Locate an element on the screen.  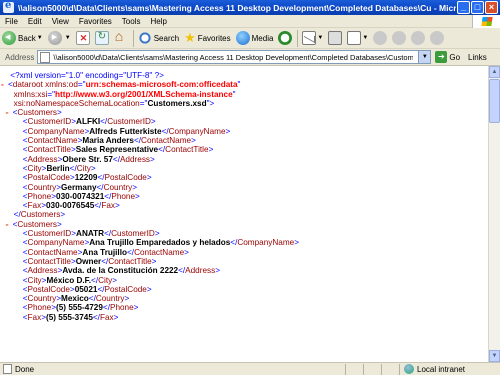
printer-icon is located at coordinates (335, 38).